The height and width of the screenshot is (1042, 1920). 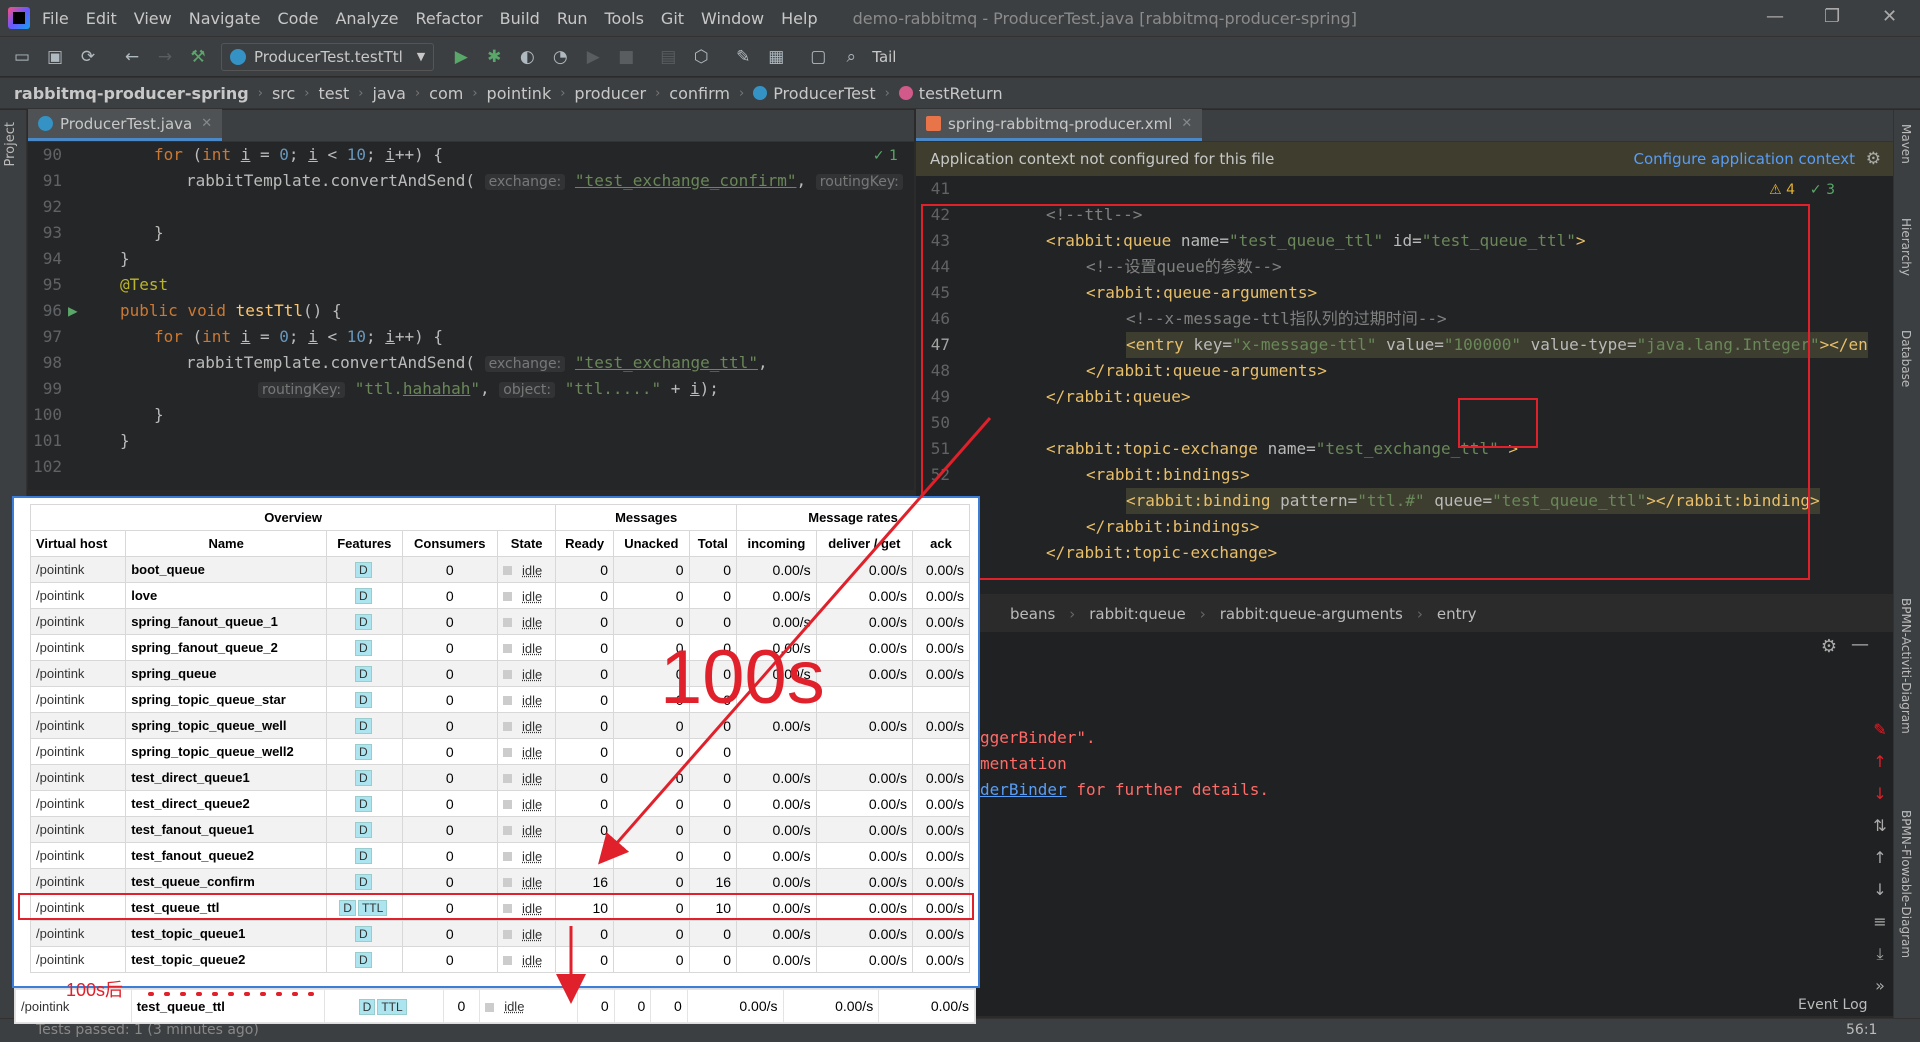 I want to click on queue-name-link: spring_fanout_queue_2, so click(x=226, y=647).